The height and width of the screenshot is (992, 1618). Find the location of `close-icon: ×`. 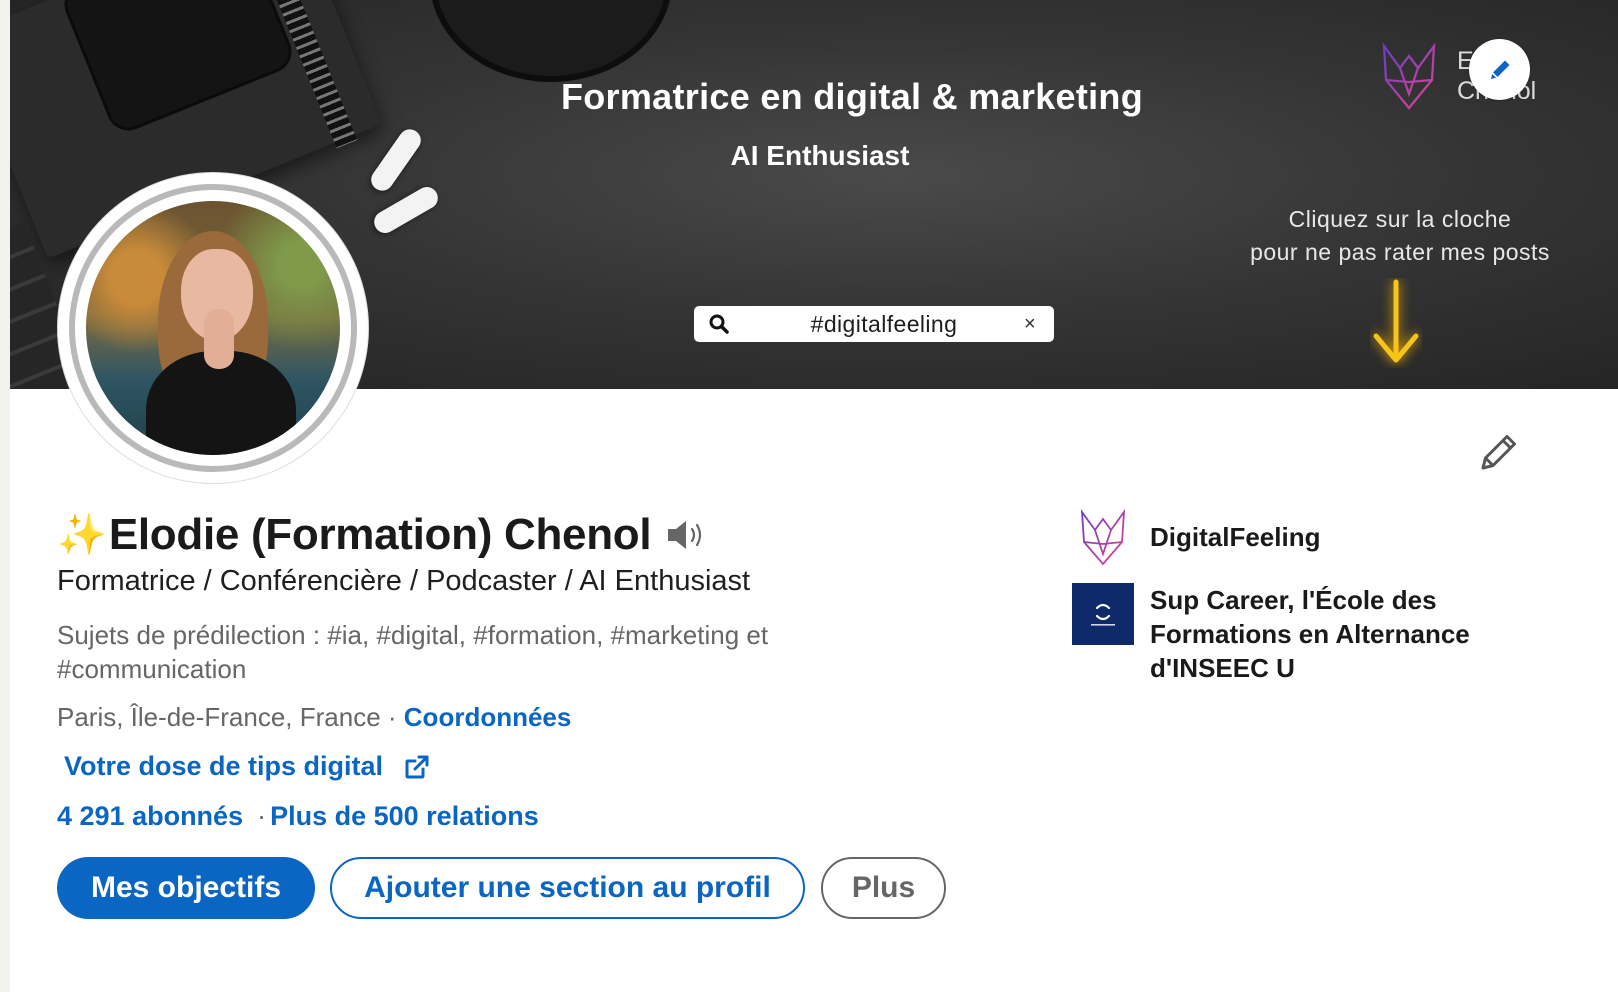

close-icon: × is located at coordinates (1030, 323).